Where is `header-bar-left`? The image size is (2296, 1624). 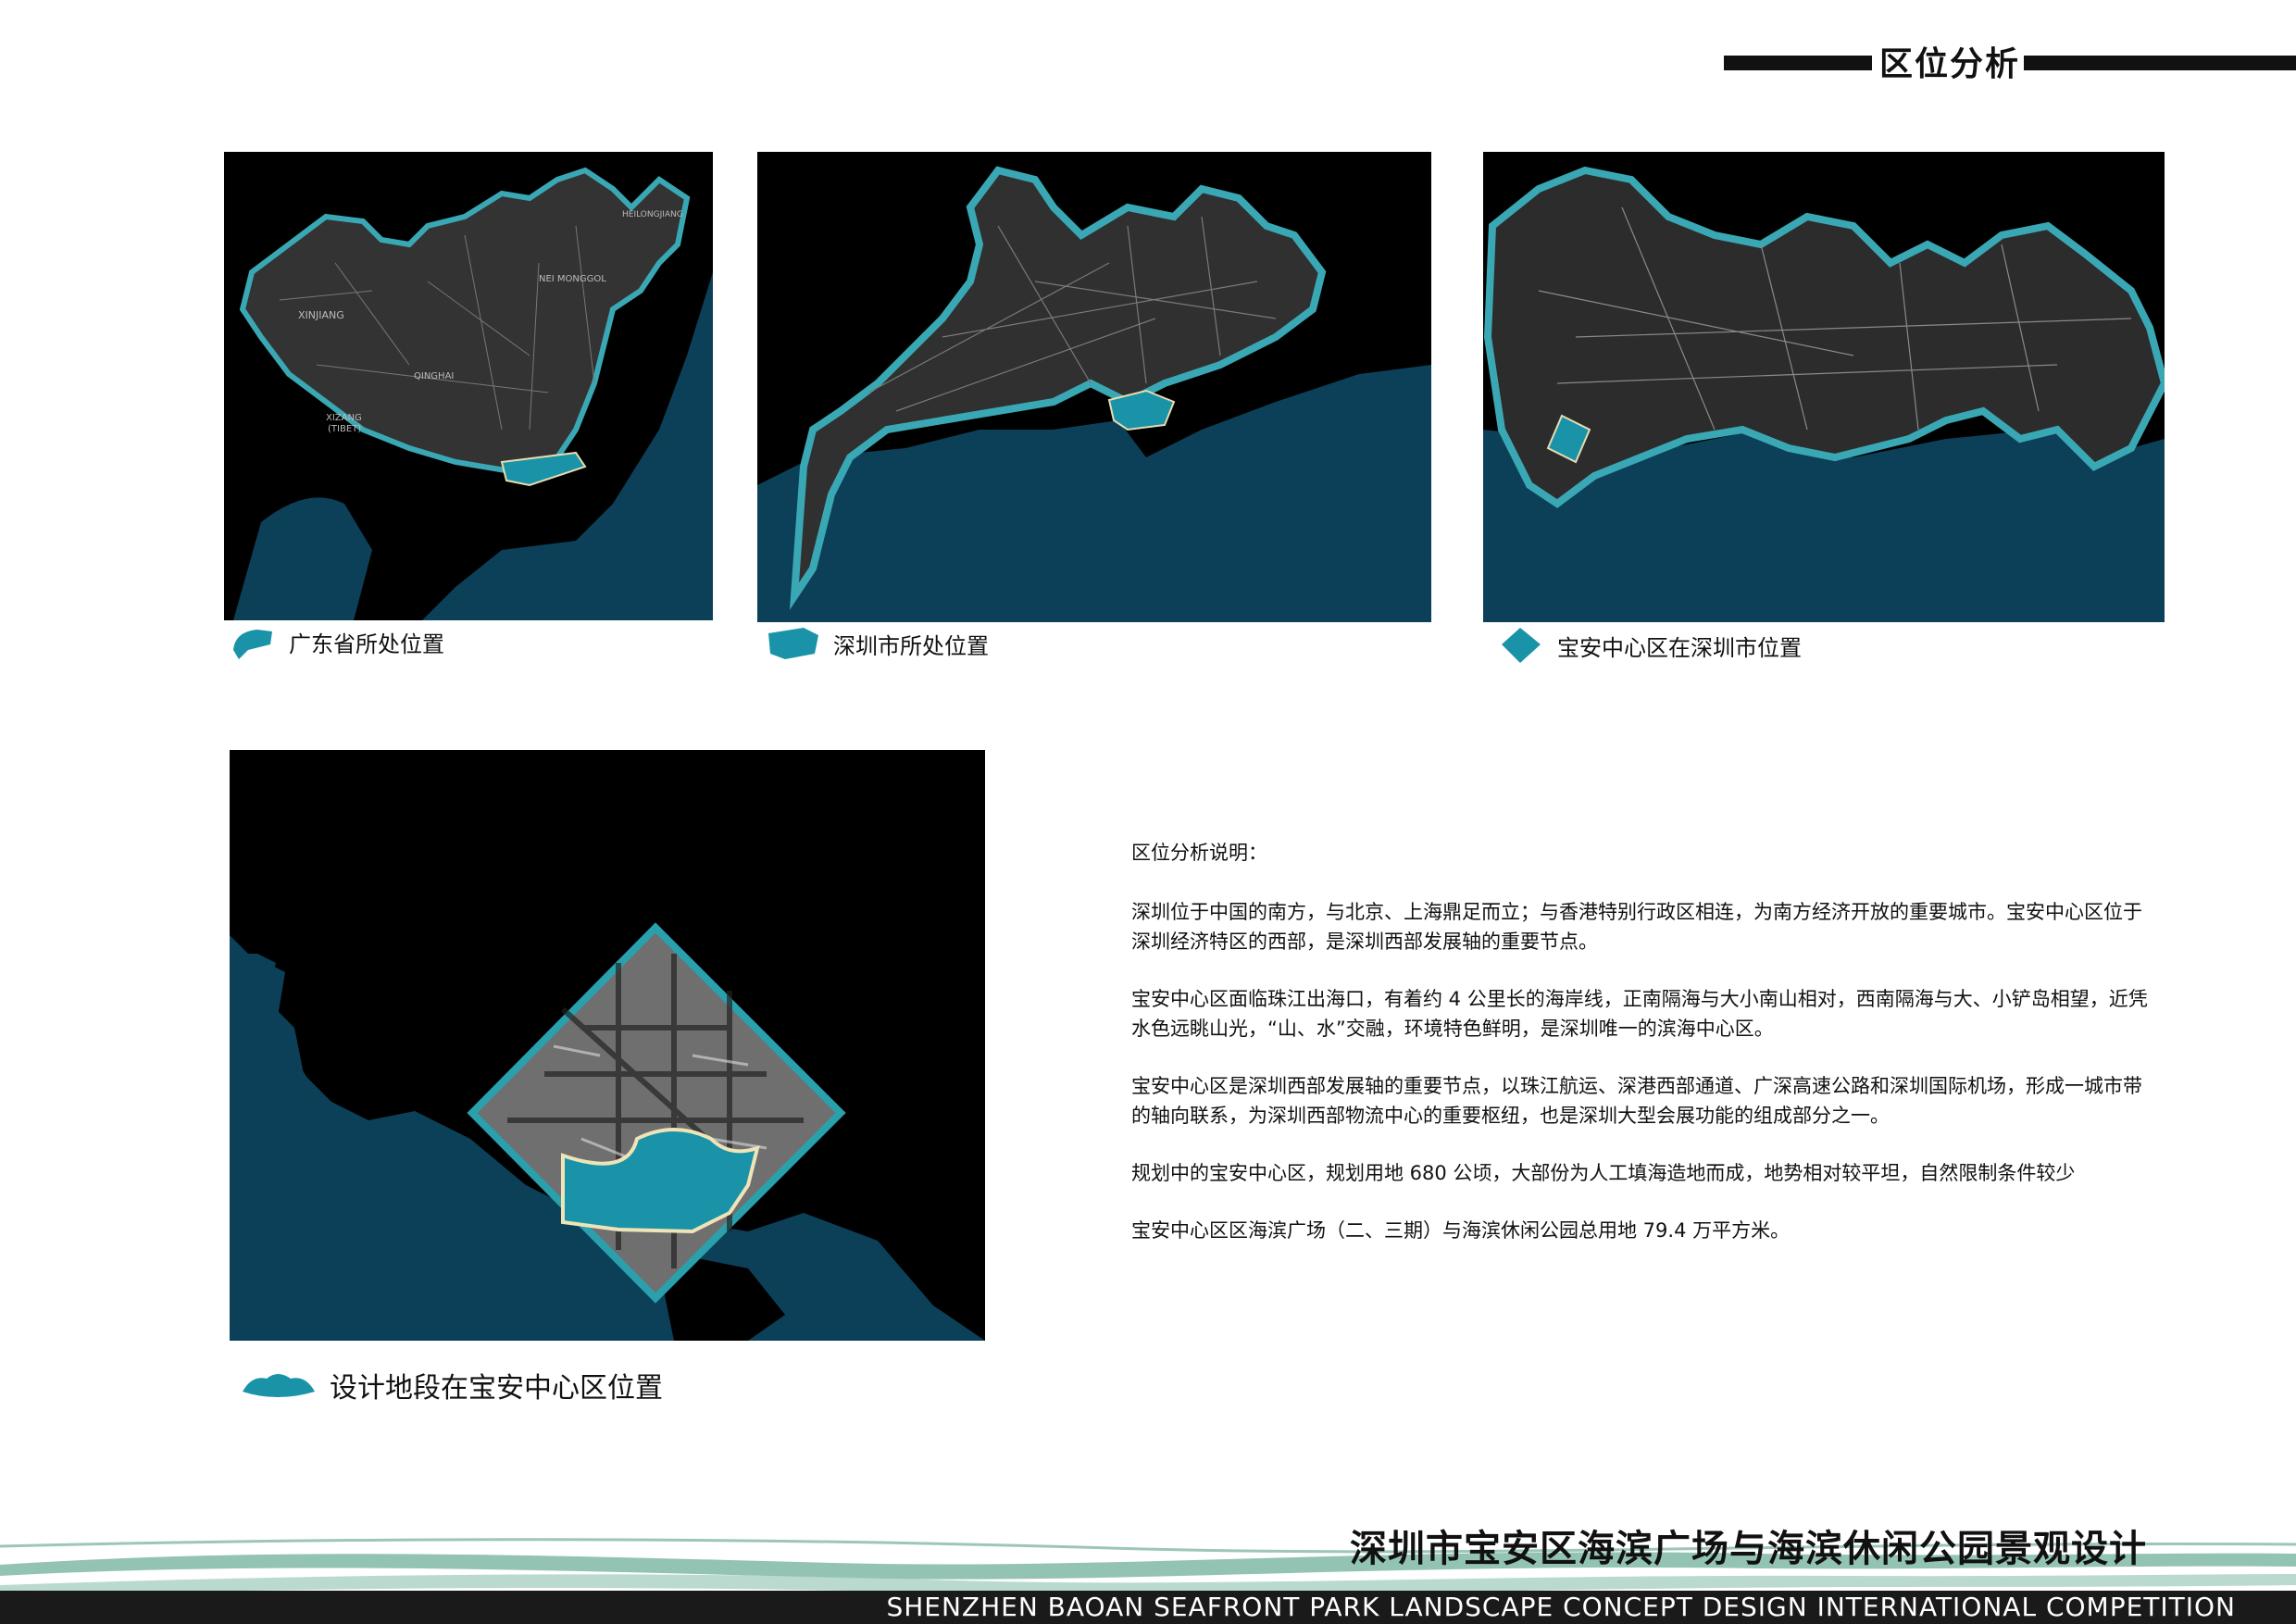 header-bar-left is located at coordinates (1798, 63).